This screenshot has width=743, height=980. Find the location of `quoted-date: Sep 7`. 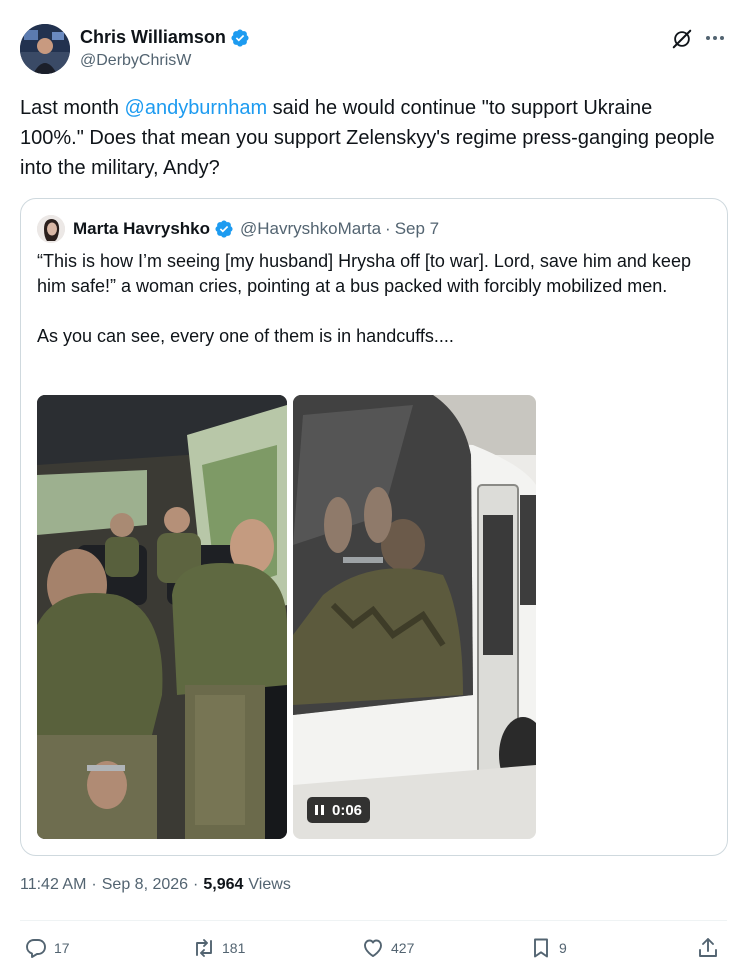

quoted-date: Sep 7 is located at coordinates (417, 229).